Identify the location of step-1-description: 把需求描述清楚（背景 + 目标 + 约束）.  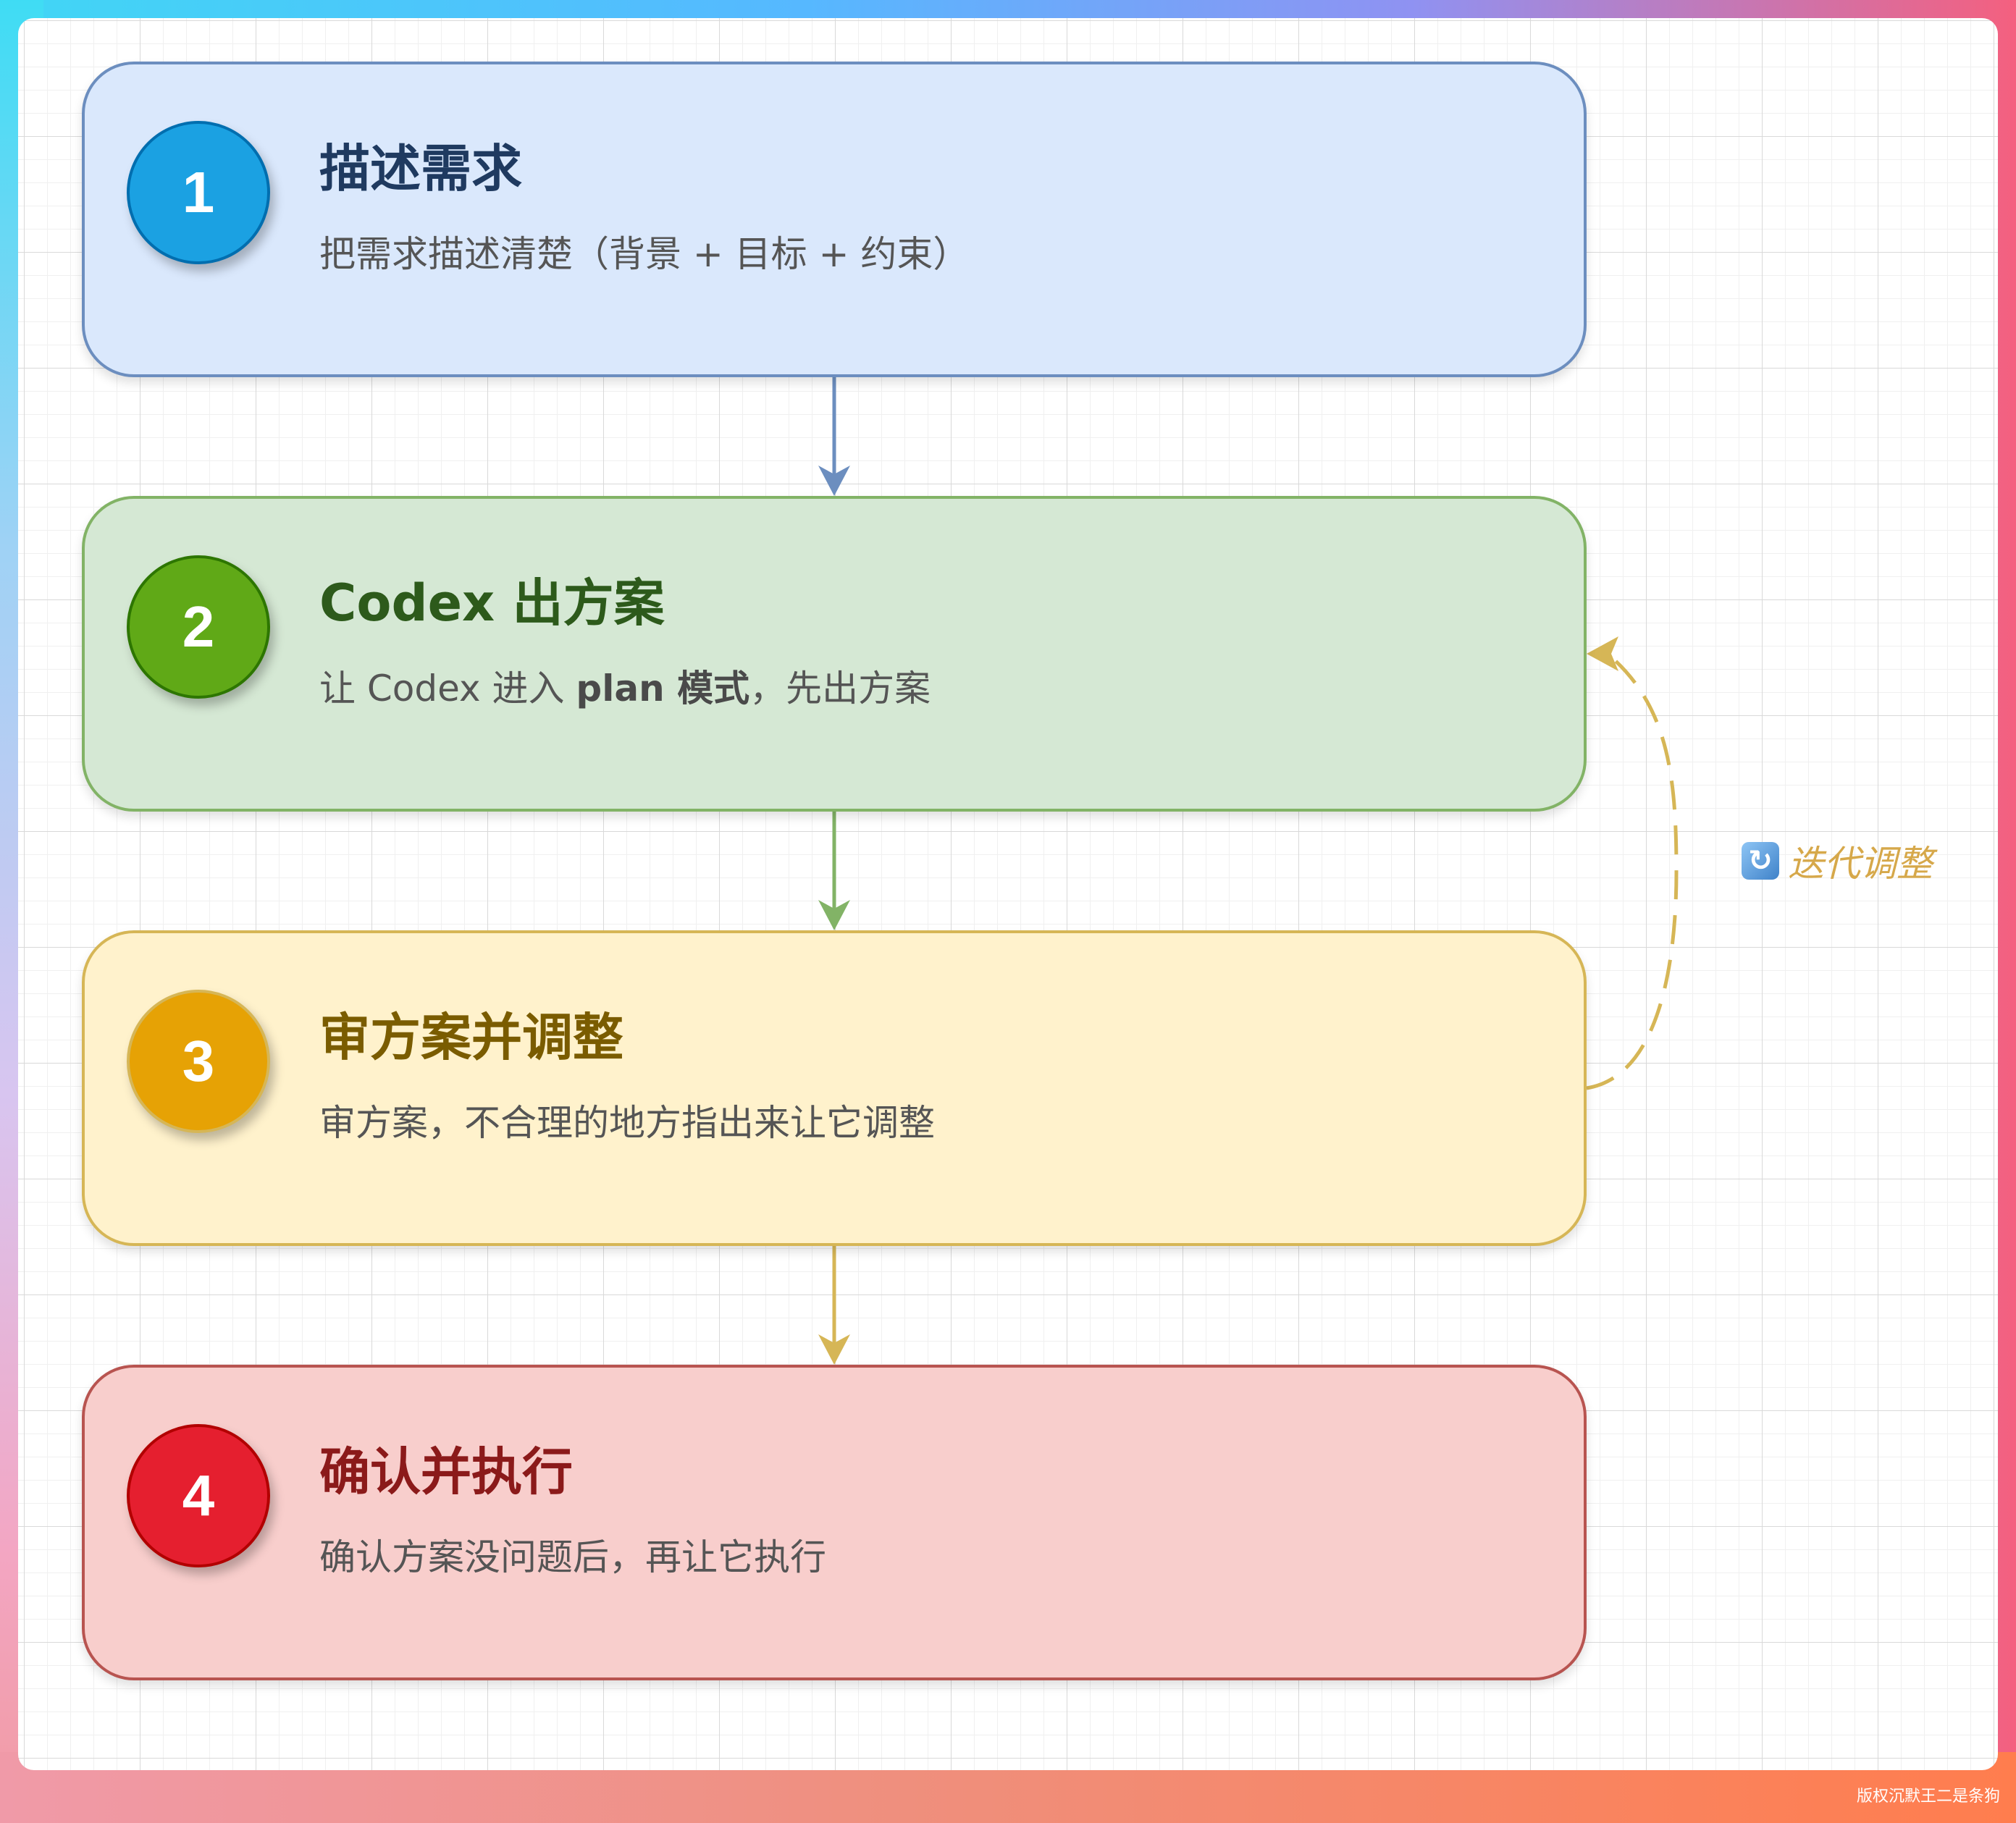
(644, 254).